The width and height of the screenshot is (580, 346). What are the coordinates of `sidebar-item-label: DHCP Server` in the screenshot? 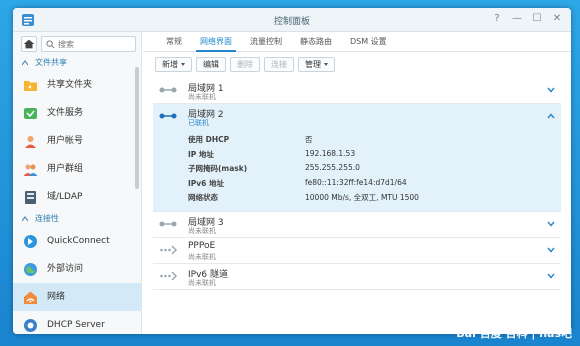 It's located at (76, 325).